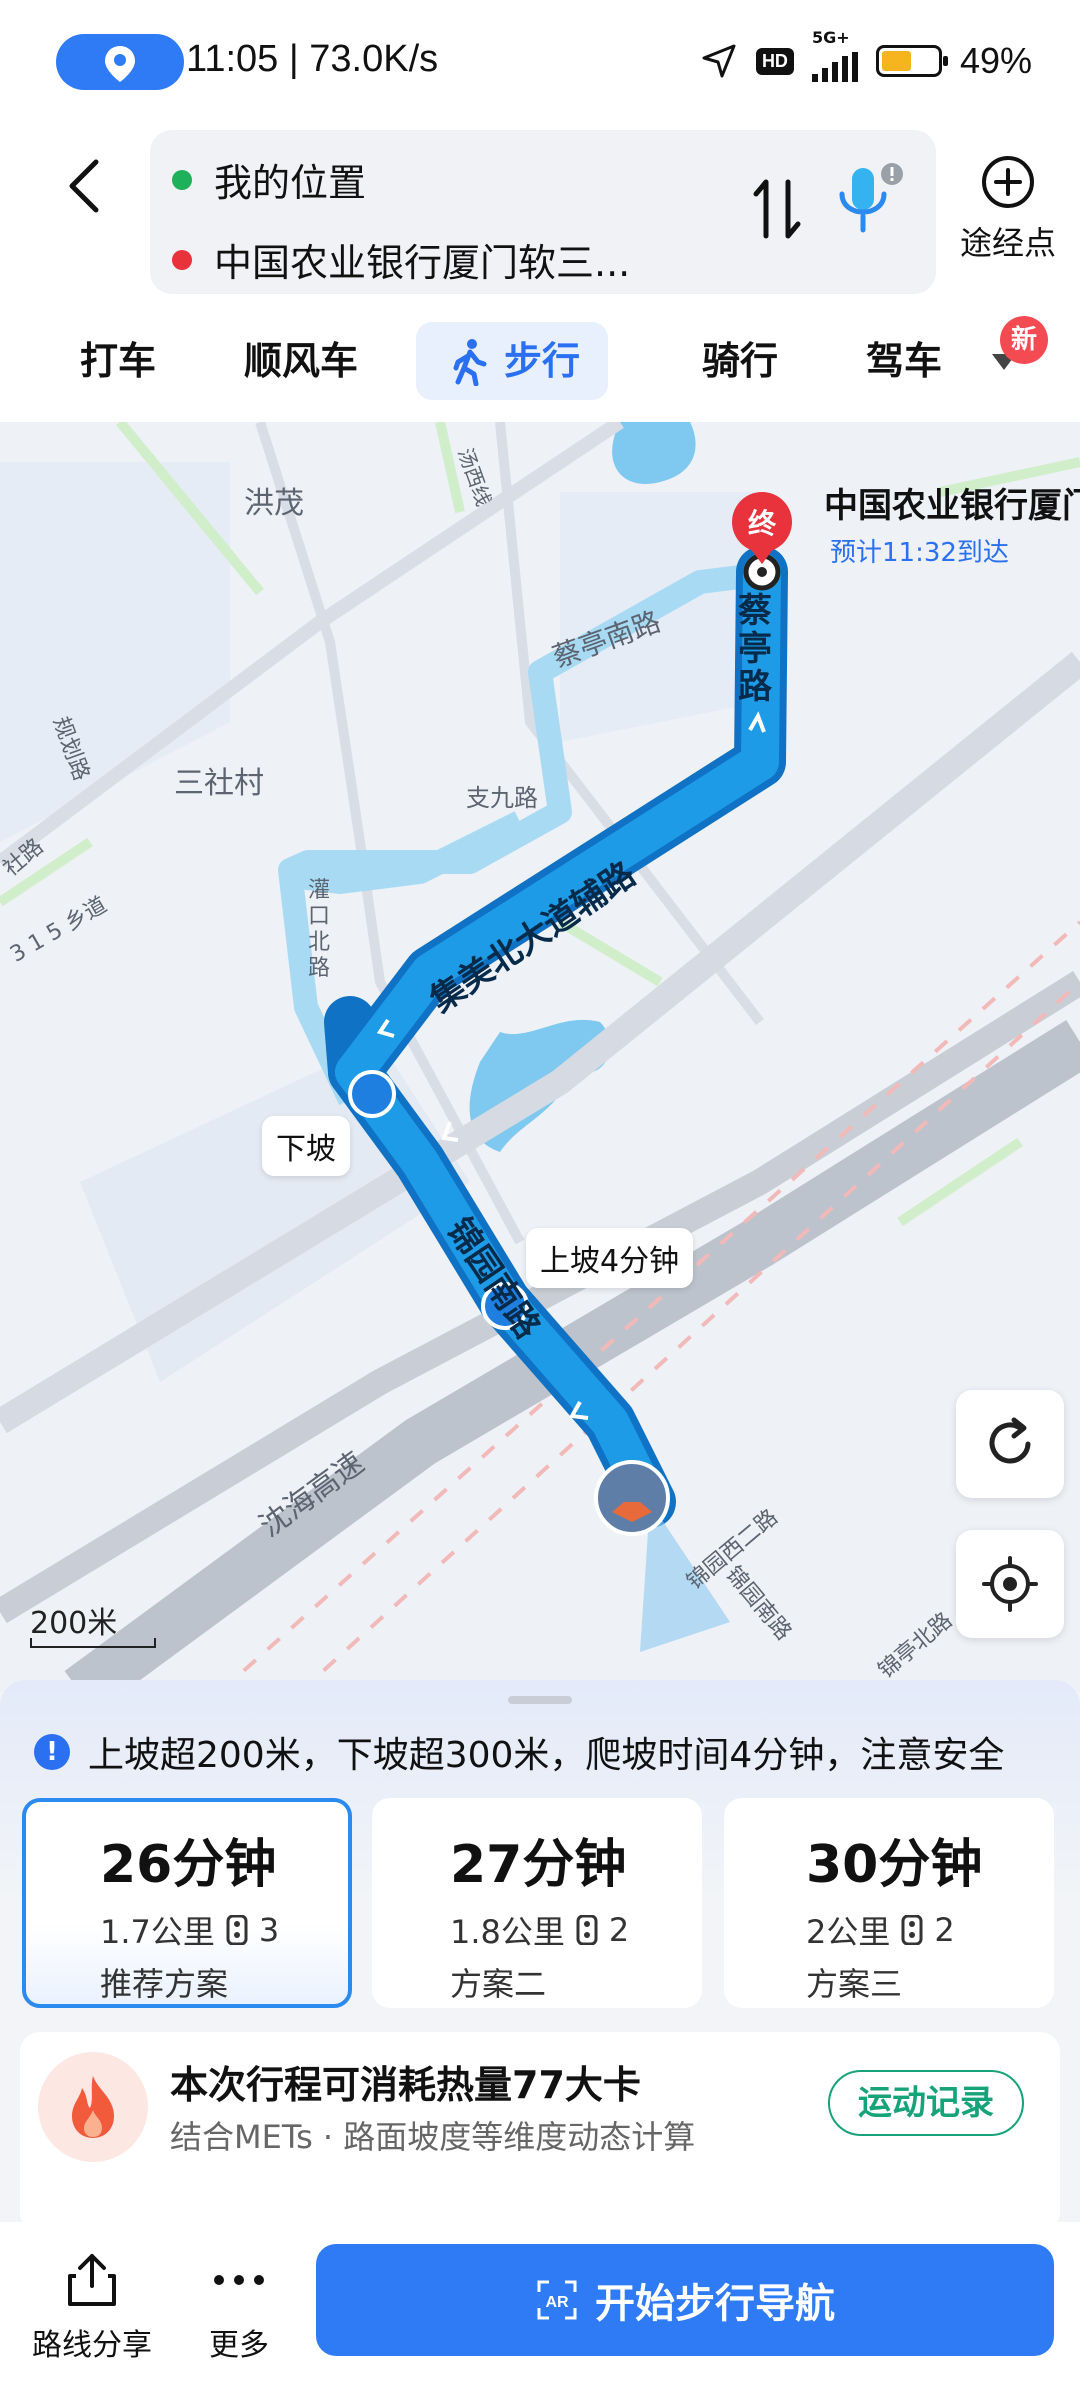 The height and width of the screenshot is (2400, 1080). Describe the element at coordinates (182, 179) in the screenshot. I see `origin-dot-icon` at that location.